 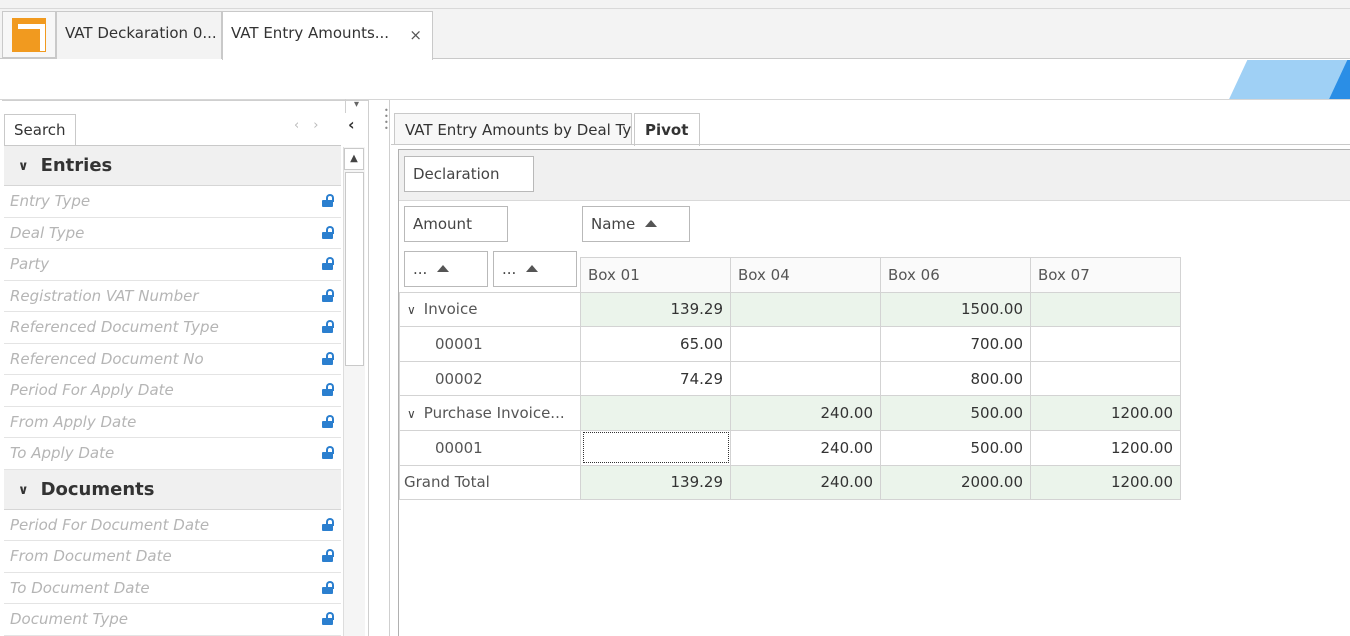 What do you see at coordinates (636, 224) in the screenshot?
I see `column-field-name: Name` at bounding box center [636, 224].